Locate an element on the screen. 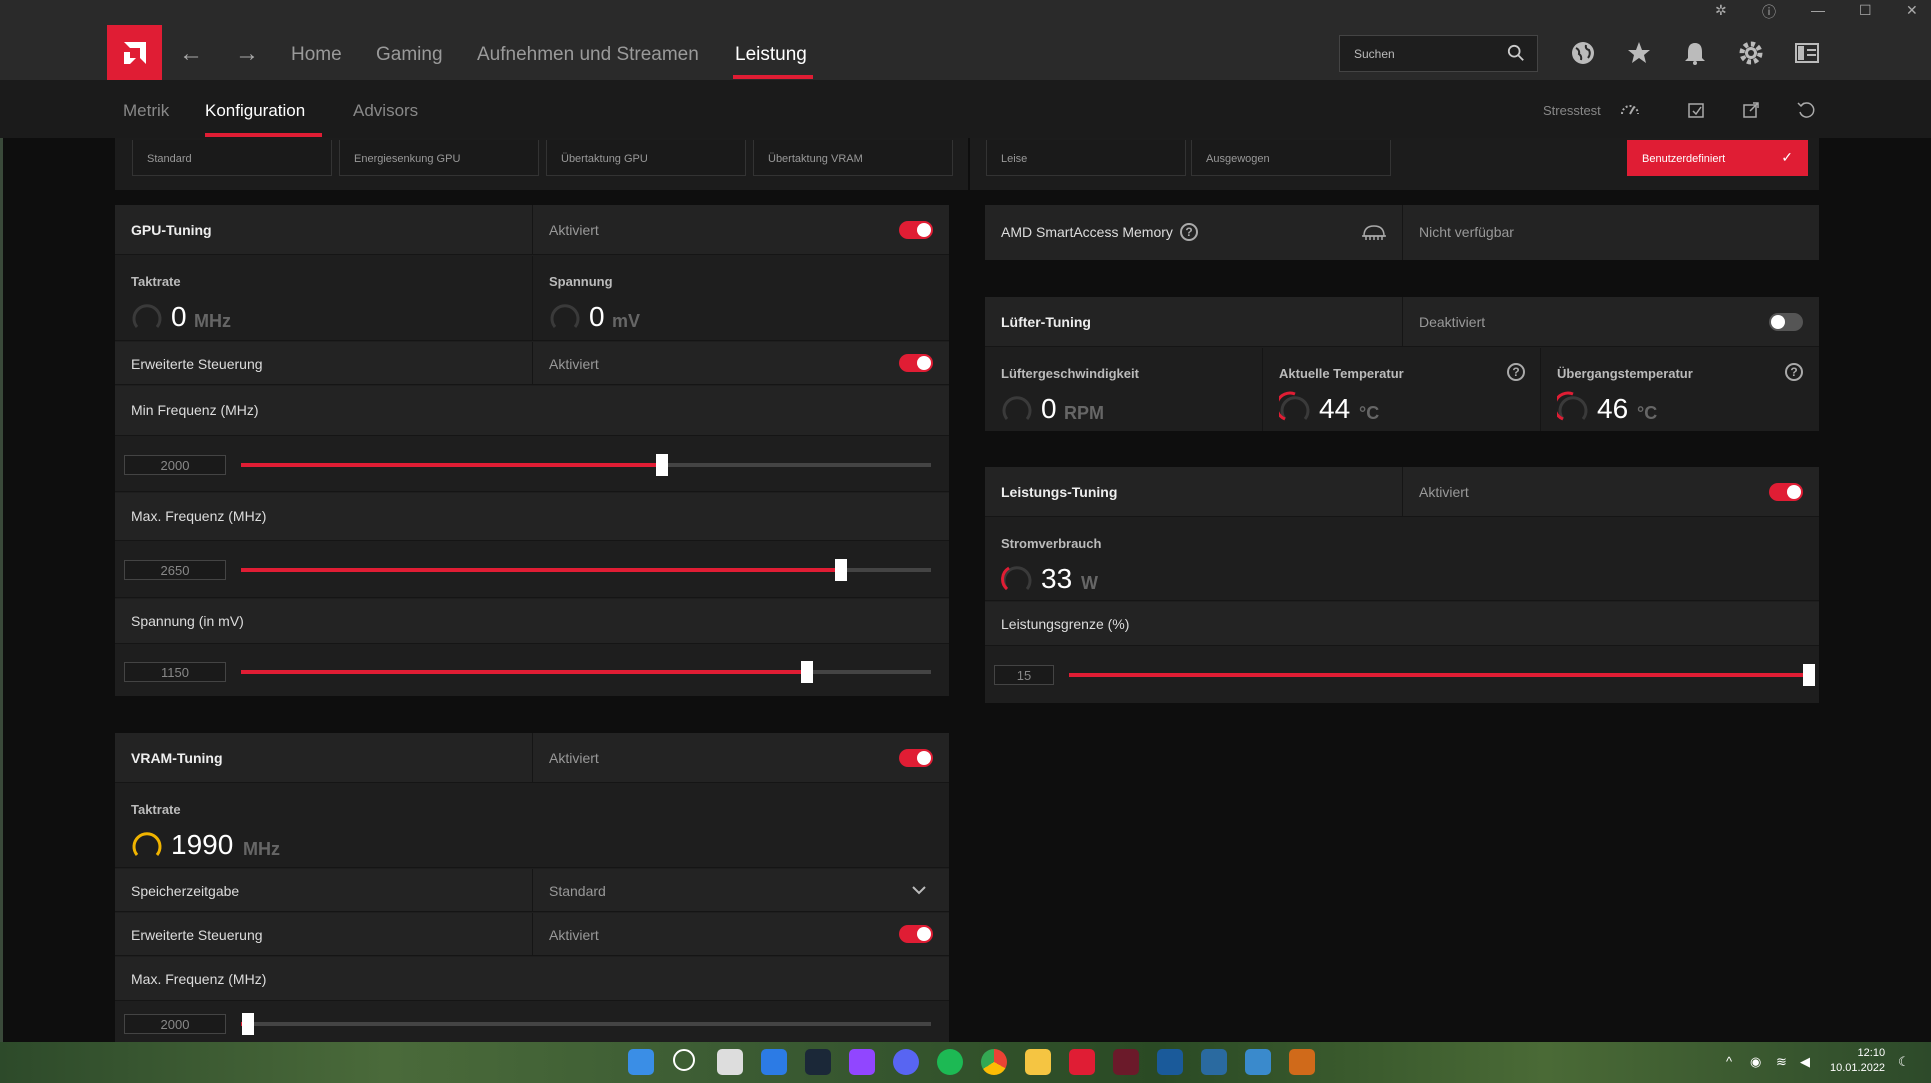 This screenshot has height=1083, width=1931. preset-standard: Standard is located at coordinates (232, 158).